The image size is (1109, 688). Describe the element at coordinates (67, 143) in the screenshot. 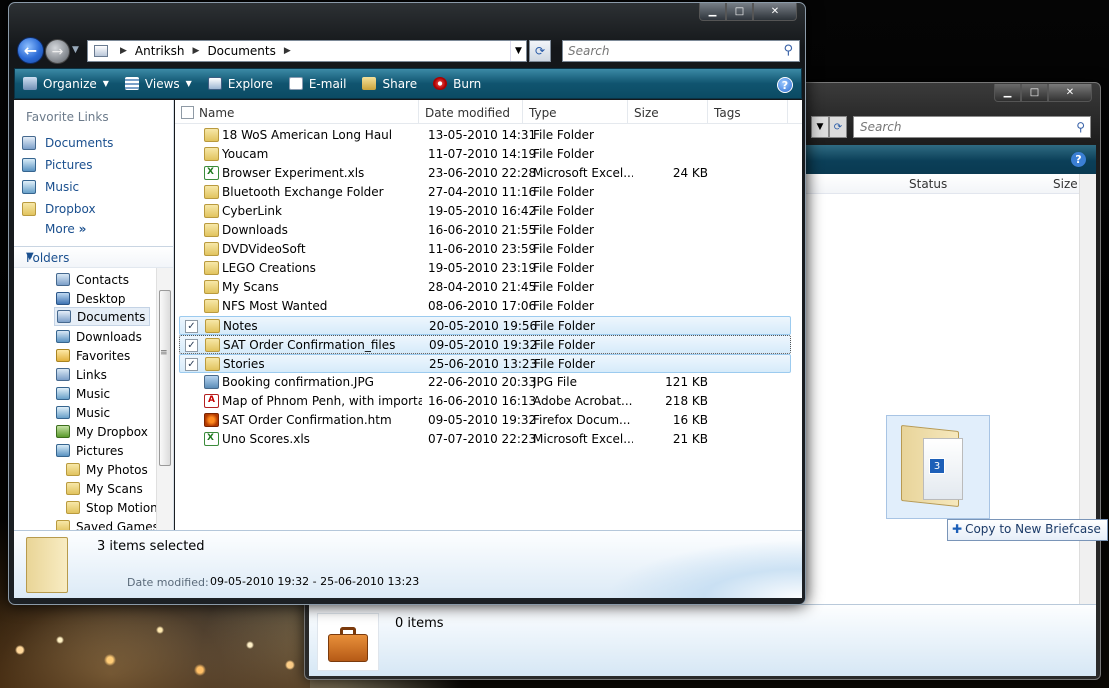

I see `favorite-documents: Documents` at that location.